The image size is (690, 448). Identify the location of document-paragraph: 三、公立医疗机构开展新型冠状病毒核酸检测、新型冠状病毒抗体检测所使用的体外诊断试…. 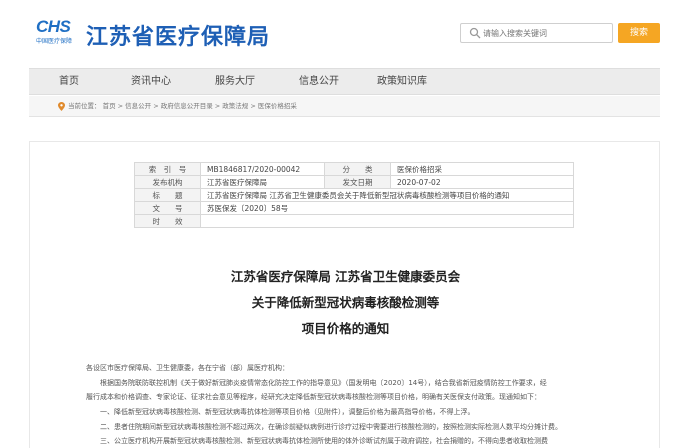
(317, 441).